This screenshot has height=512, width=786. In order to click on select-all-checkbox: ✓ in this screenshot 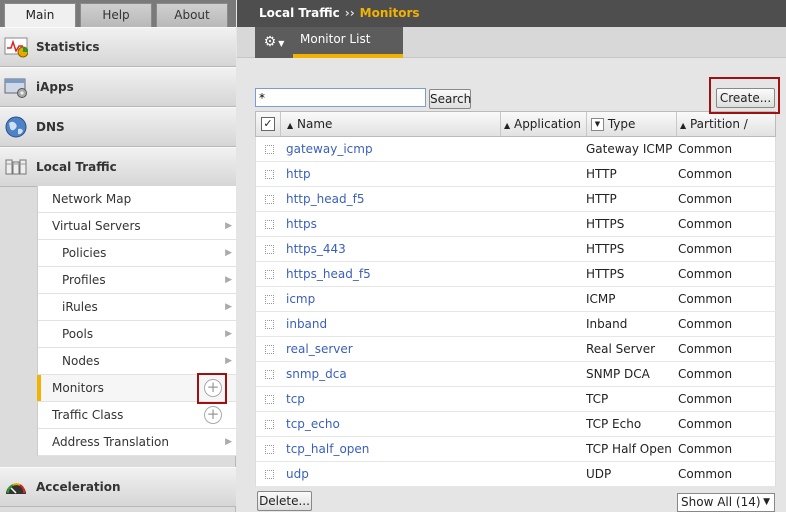, I will do `click(268, 124)`.